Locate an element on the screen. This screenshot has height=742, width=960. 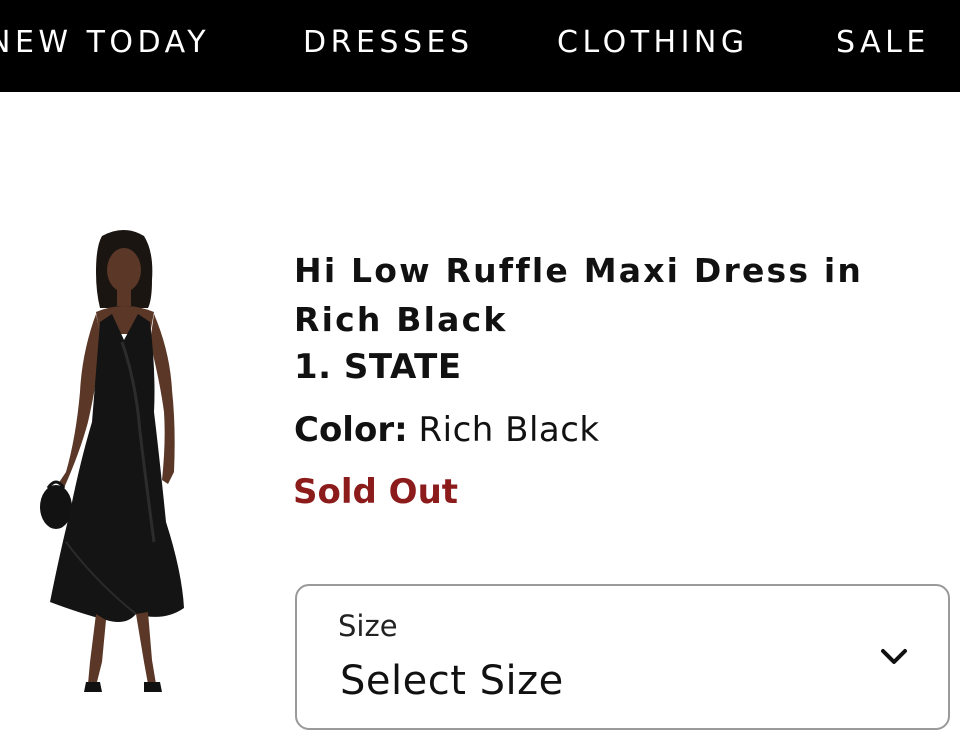
sold-out-status: Sold Out is located at coordinates (376, 492).